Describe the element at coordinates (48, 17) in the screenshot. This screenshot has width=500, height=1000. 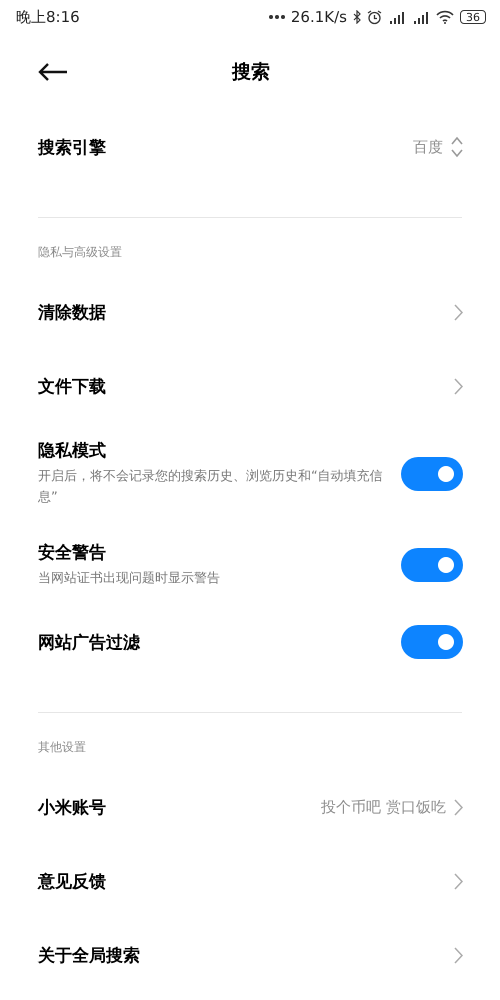
I see `clock-time: 晚上8:16` at that location.